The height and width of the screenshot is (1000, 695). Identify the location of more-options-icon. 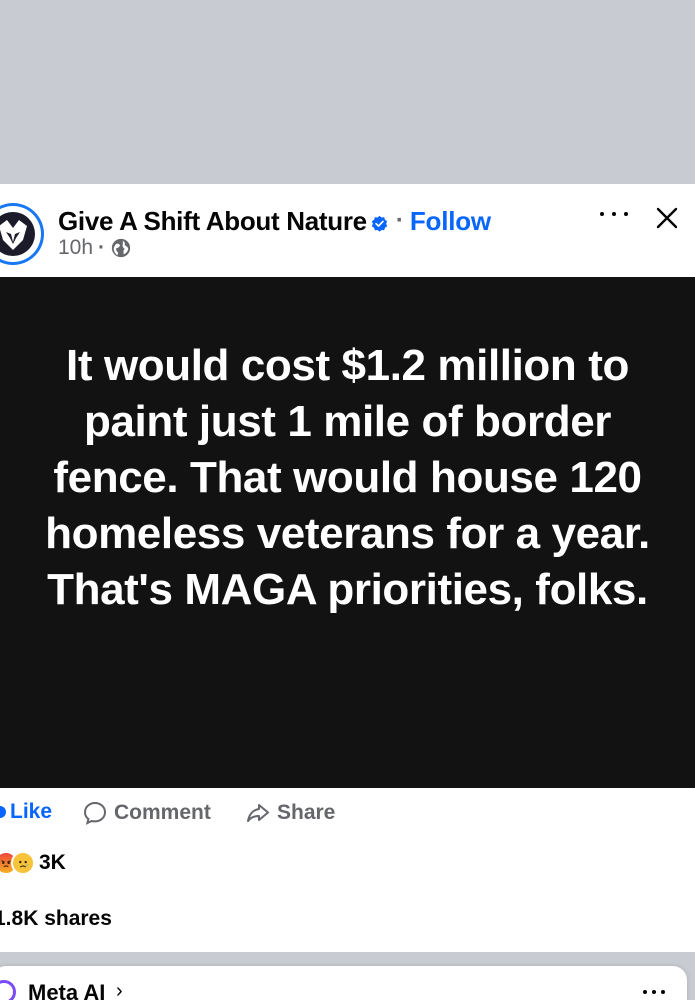
(614, 214).